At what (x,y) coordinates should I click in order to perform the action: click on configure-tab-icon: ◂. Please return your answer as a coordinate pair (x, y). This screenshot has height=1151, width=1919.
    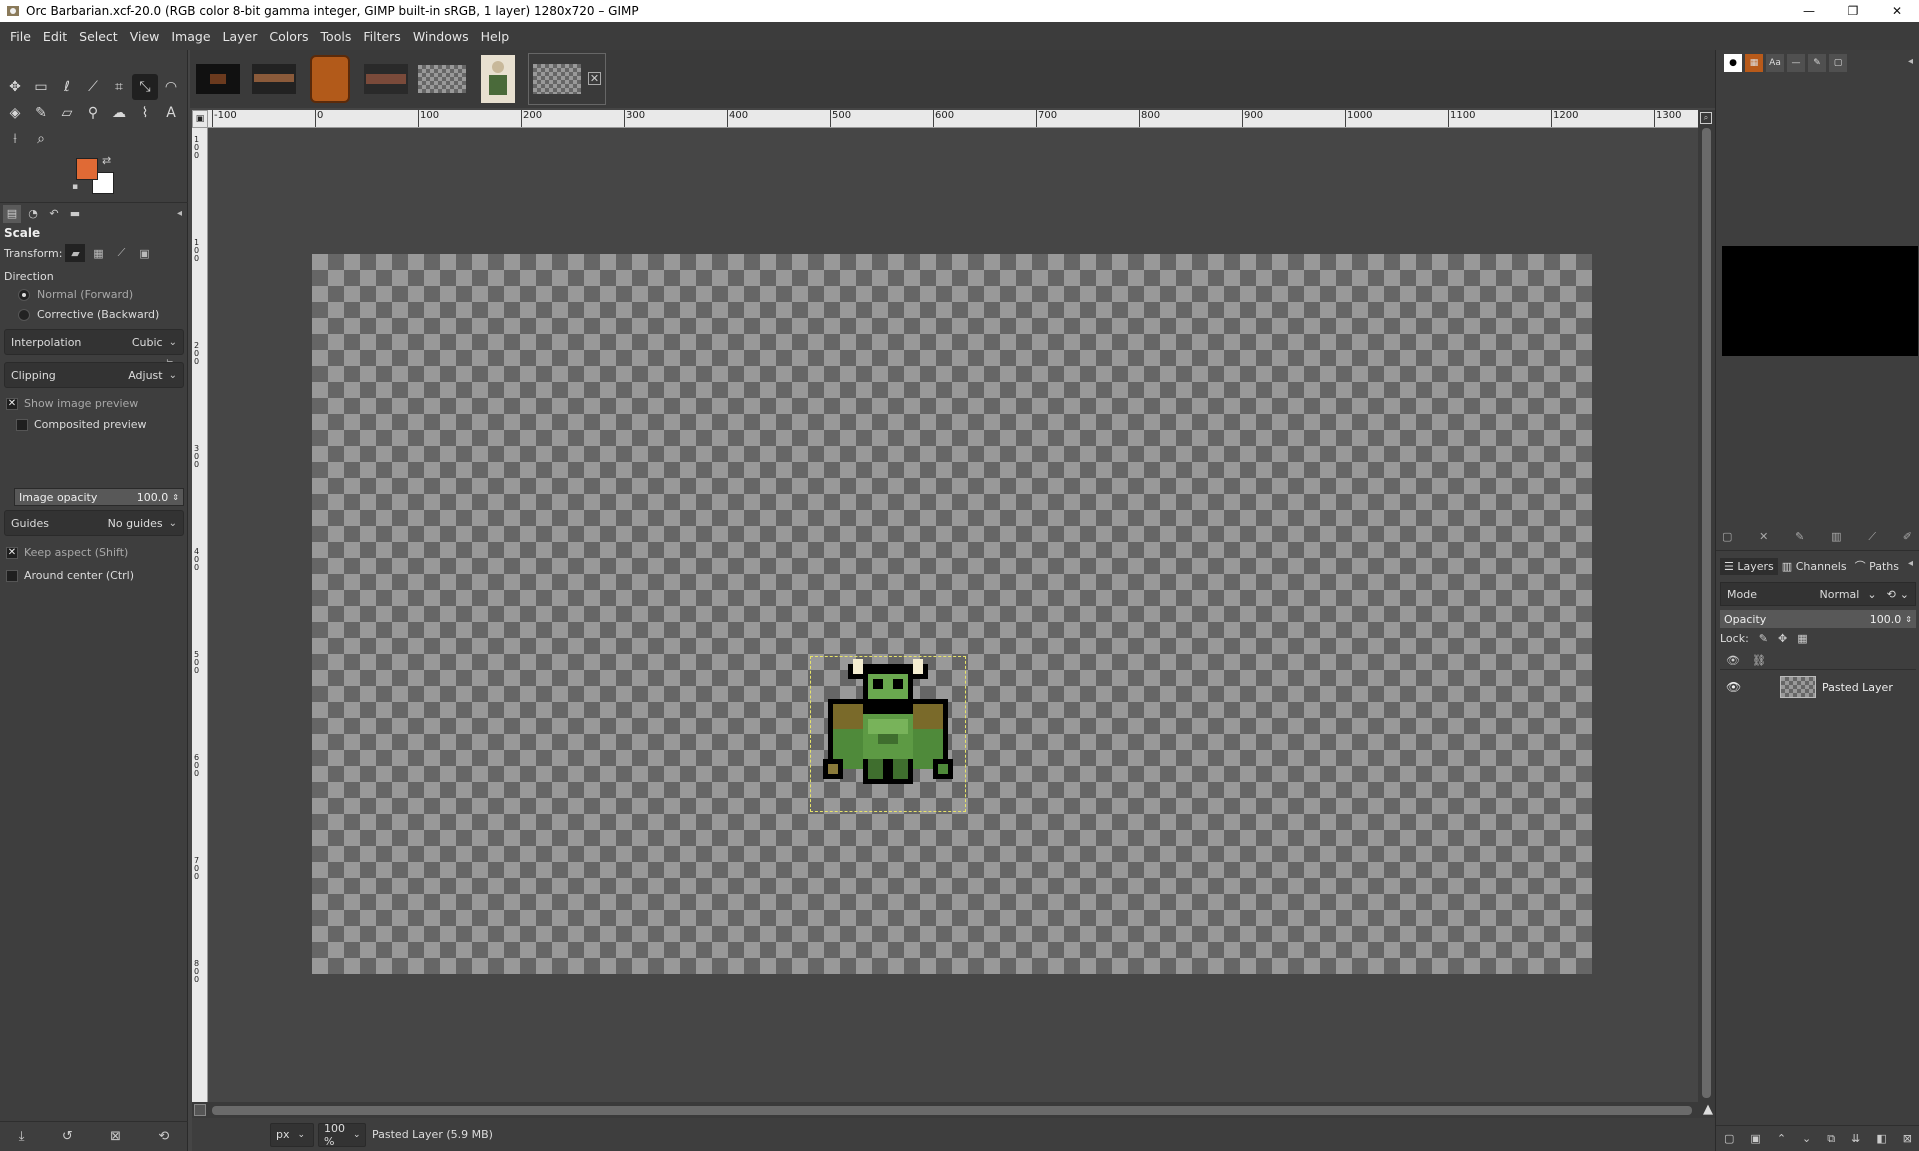
    Looking at the image, I should click on (179, 213).